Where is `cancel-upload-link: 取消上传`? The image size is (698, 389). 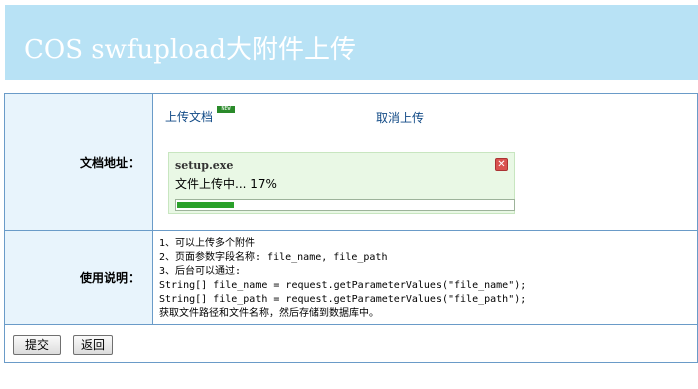 cancel-upload-link: 取消上传 is located at coordinates (400, 117).